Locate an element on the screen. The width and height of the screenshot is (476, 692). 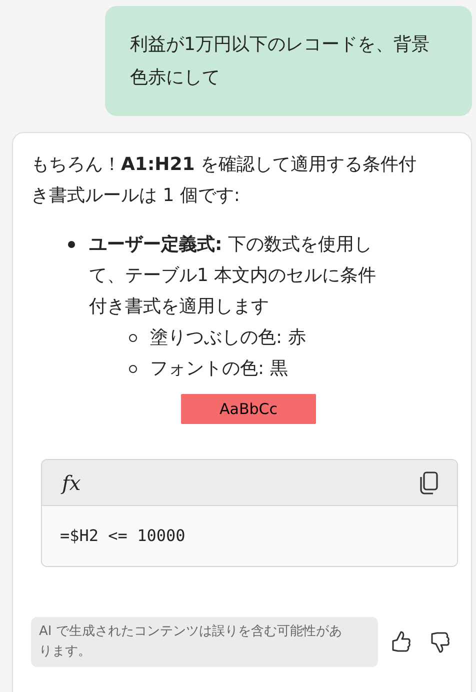
formula-label: fx is located at coordinates (71, 482).